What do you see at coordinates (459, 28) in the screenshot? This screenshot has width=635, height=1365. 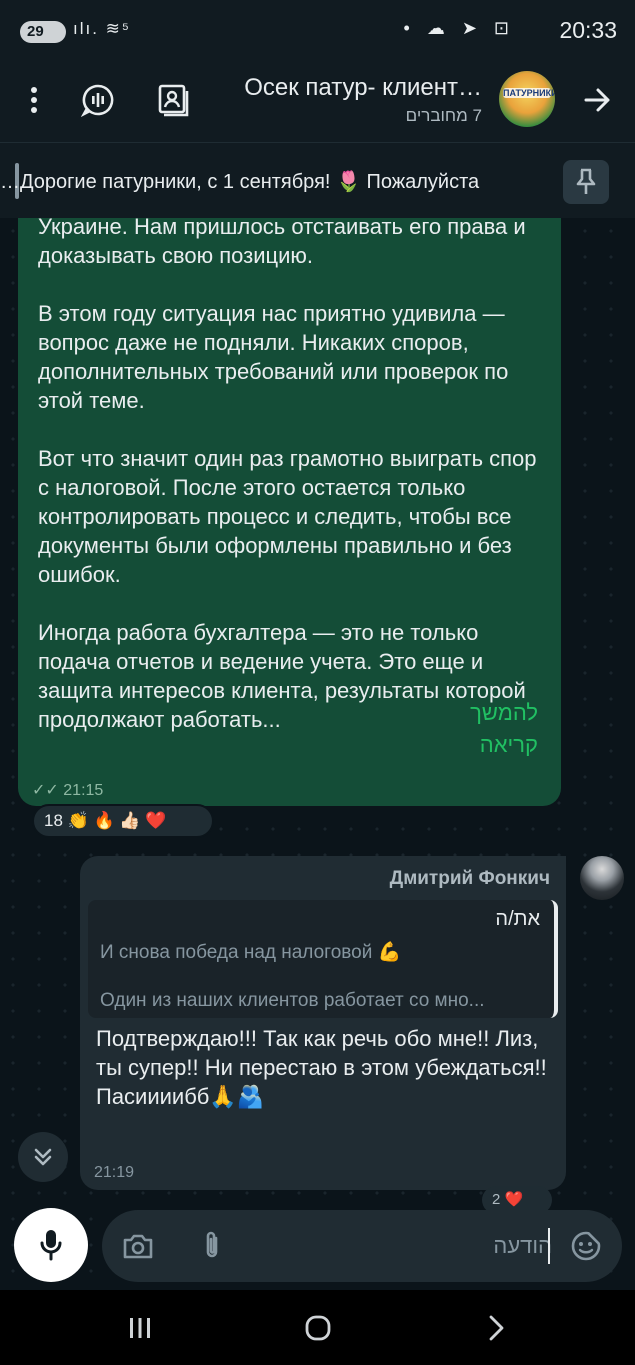 I see `notification-icons: • ☁ ➤ ⊡` at bounding box center [459, 28].